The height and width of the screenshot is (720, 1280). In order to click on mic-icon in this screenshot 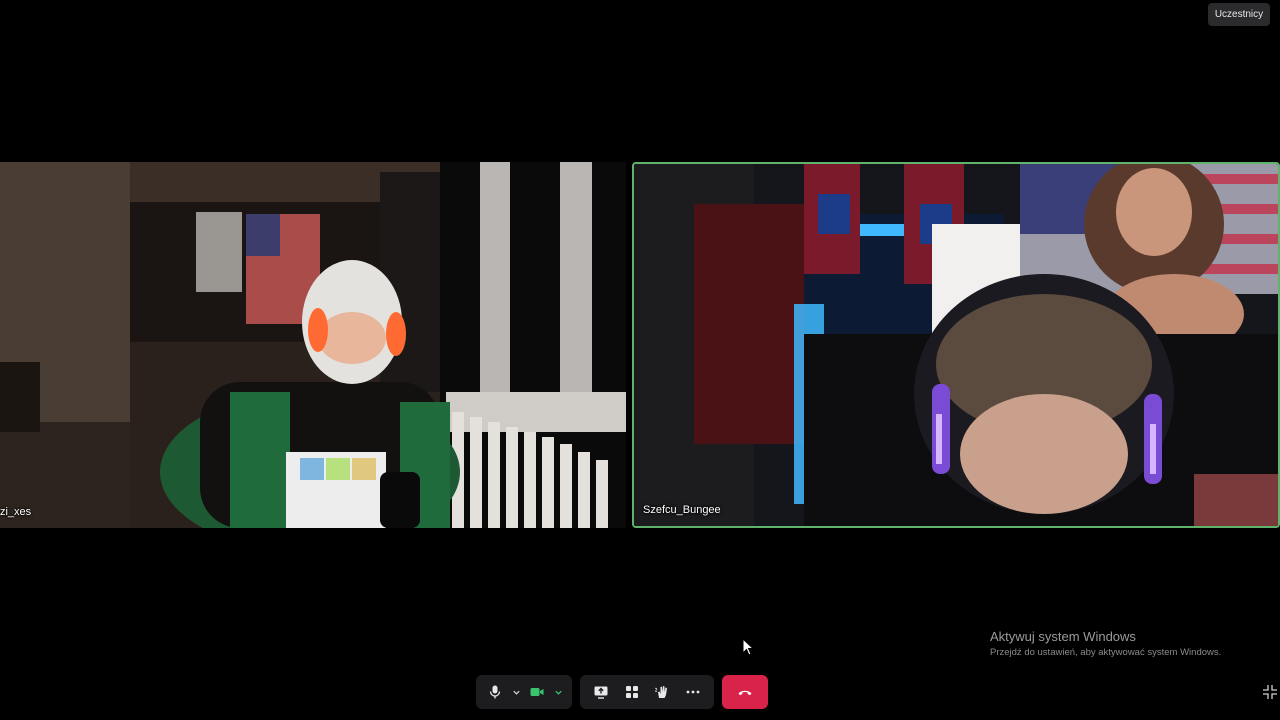, I will do `click(495, 692)`.